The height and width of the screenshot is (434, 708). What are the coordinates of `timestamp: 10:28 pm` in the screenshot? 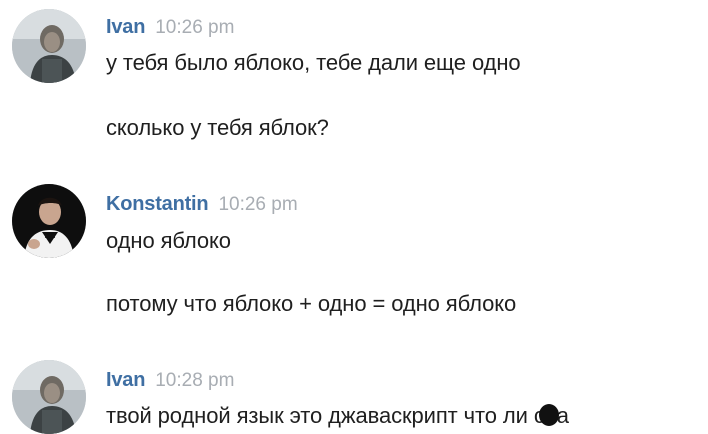 It's located at (195, 380).